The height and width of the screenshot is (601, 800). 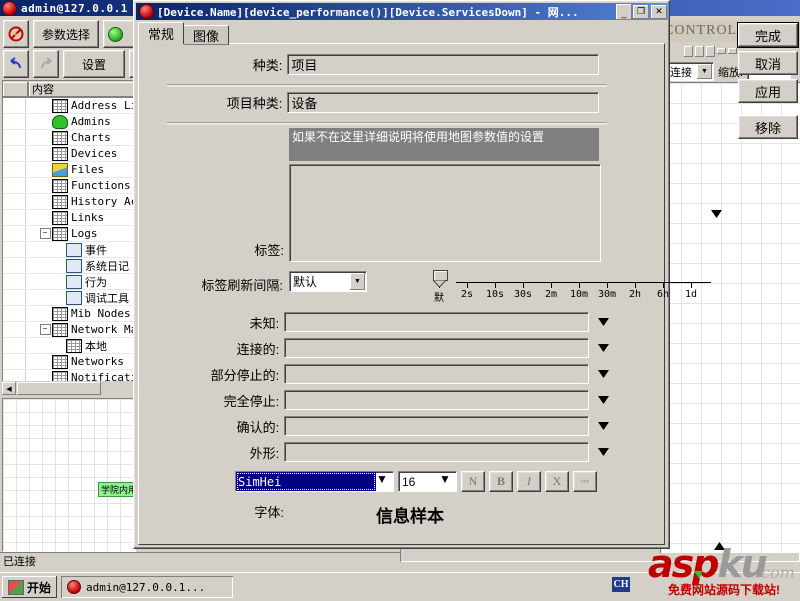 I want to click on full-stop-value-field, so click(x=436, y=400).